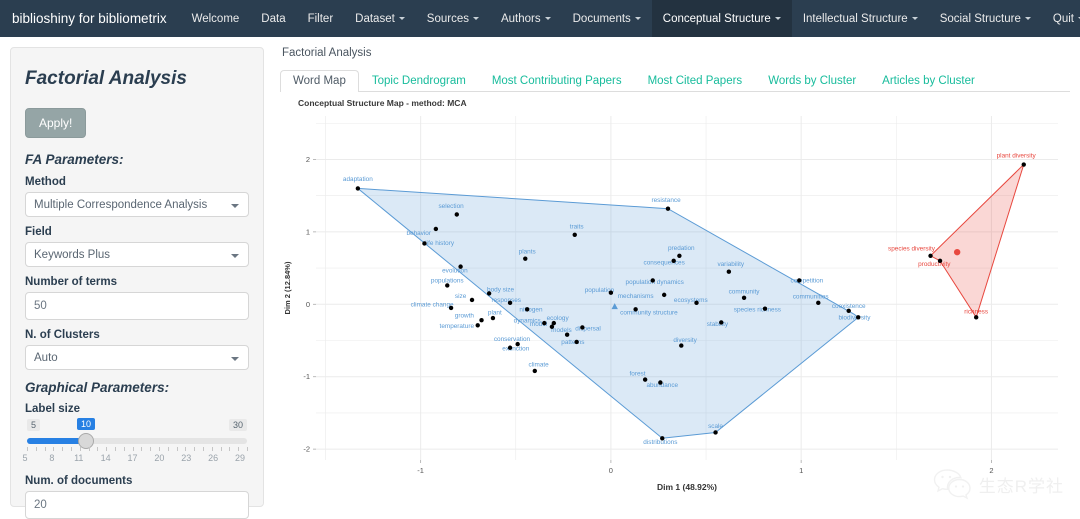 This screenshot has width=1080, height=519. Describe the element at coordinates (1061, 18) in the screenshot. I see `nav-item-quit: Quit` at that location.